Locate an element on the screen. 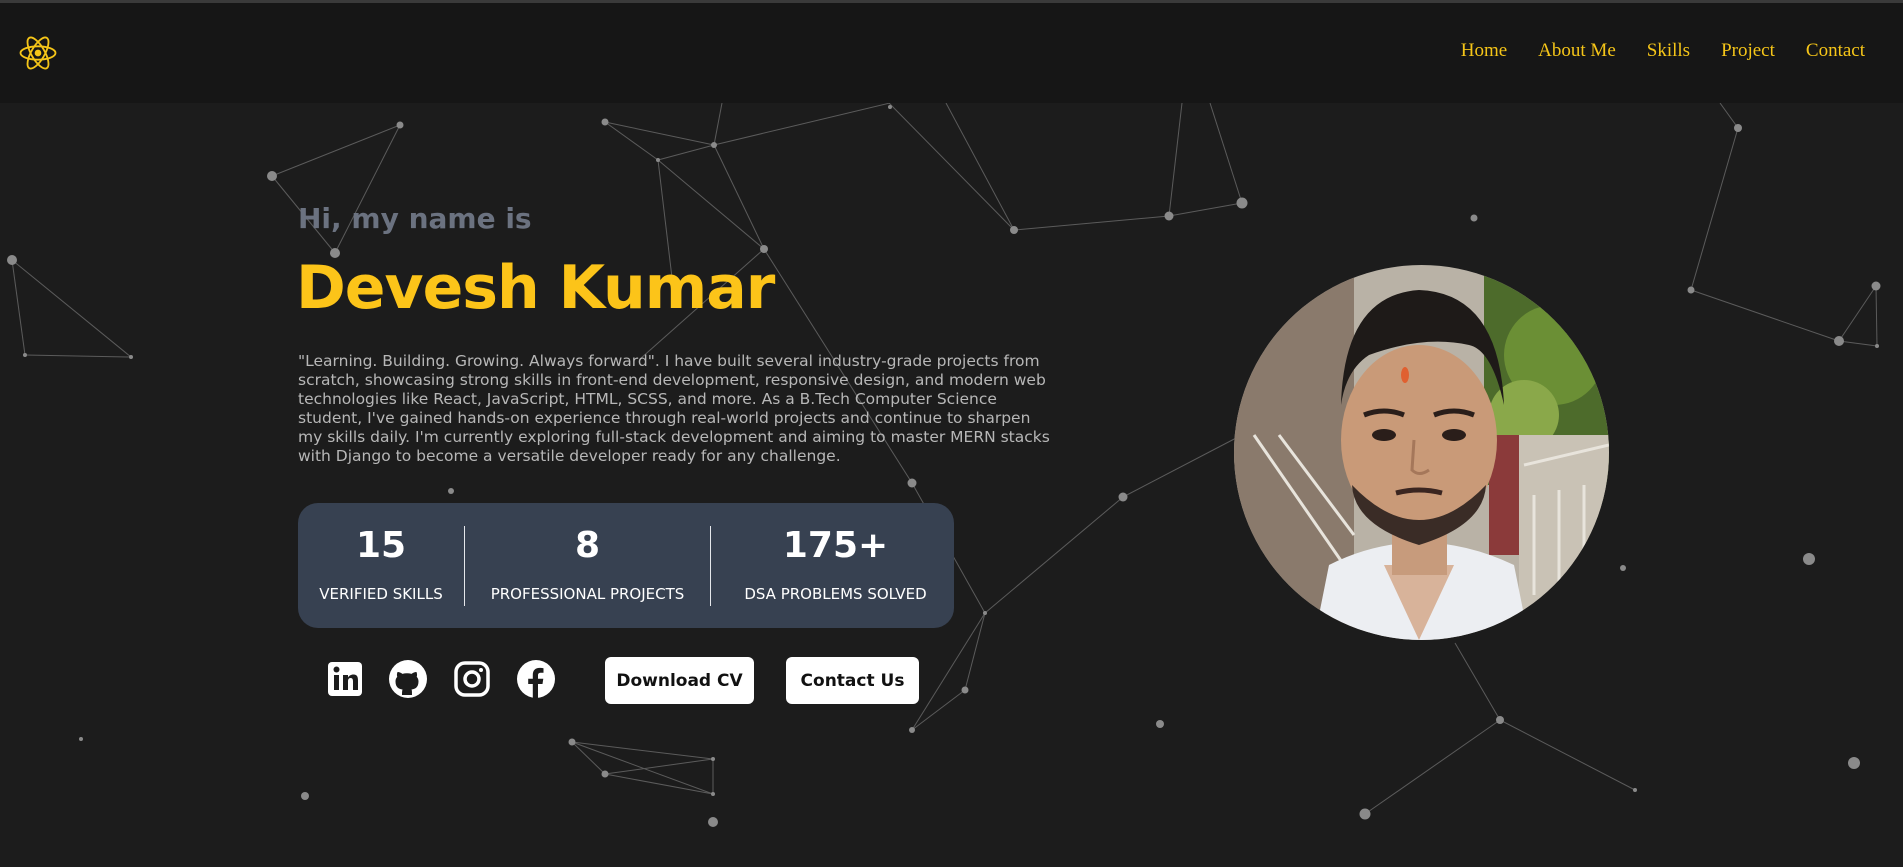 Image resolution: width=1903 pixels, height=867 pixels. nav-about-me: About Me is located at coordinates (1577, 51).